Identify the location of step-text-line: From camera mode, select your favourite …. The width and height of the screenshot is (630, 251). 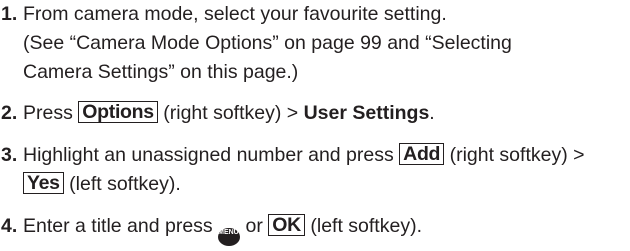
(235, 14).